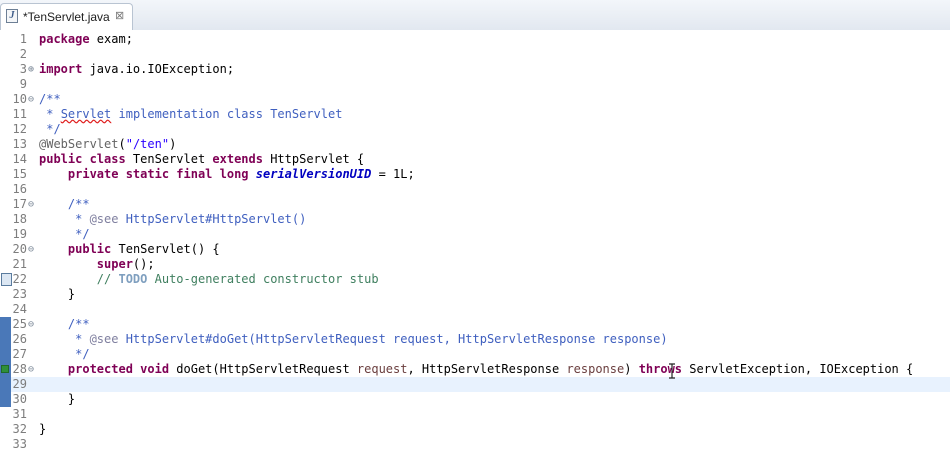  Describe the element at coordinates (475, 294) in the screenshot. I see `code-line: 23 }` at that location.